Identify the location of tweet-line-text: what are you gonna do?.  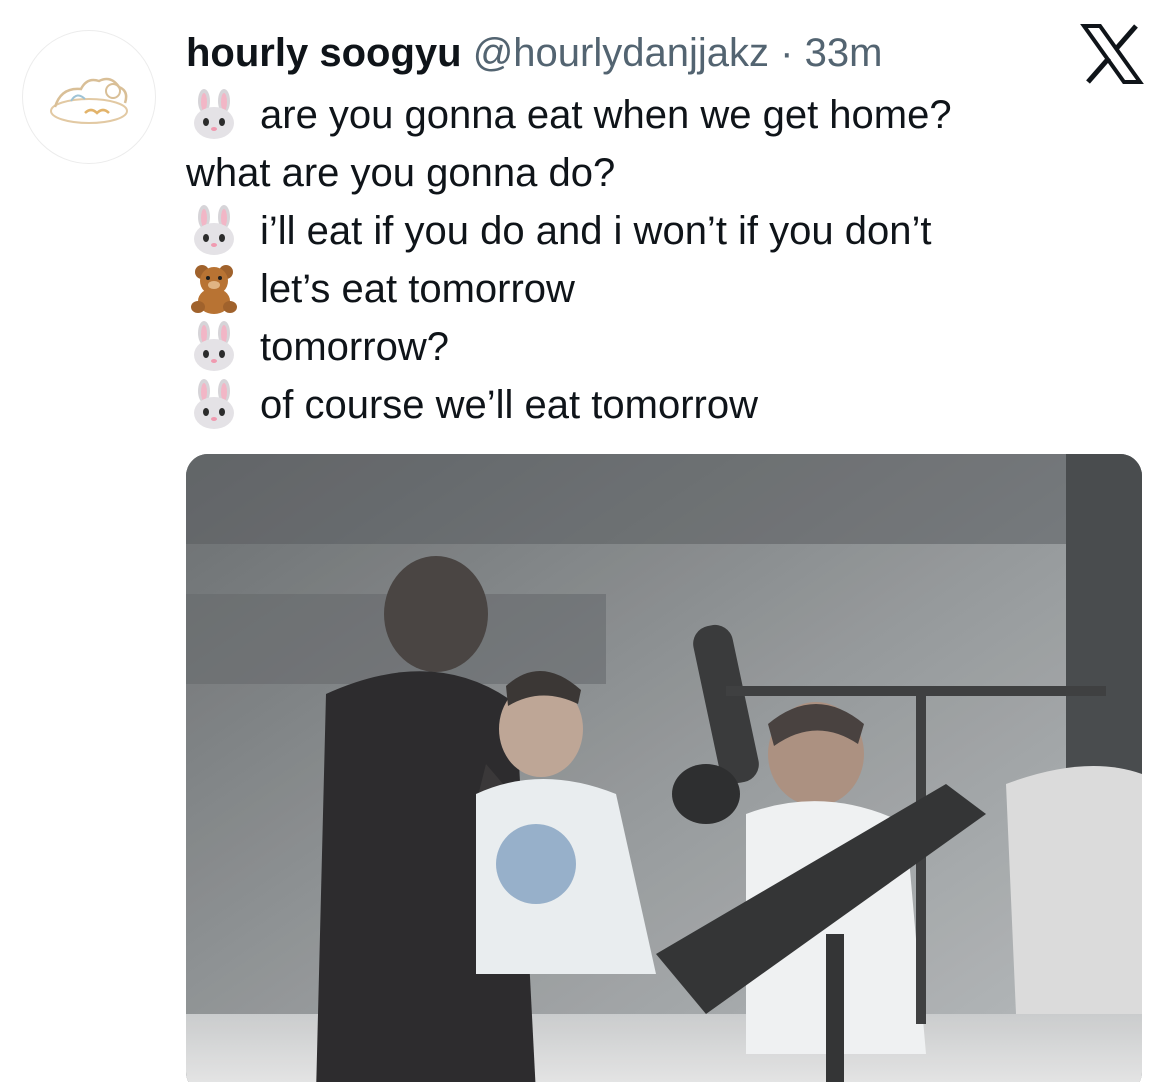
(401, 172).